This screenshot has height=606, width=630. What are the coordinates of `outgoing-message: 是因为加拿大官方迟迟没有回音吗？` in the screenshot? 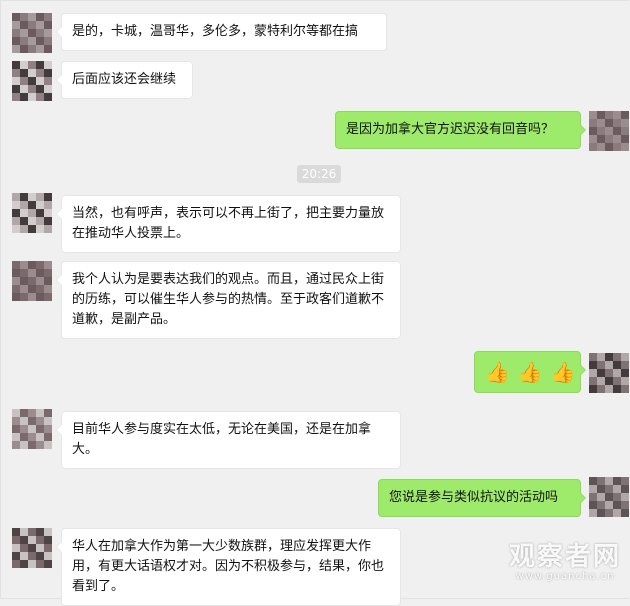 It's located at (460, 130).